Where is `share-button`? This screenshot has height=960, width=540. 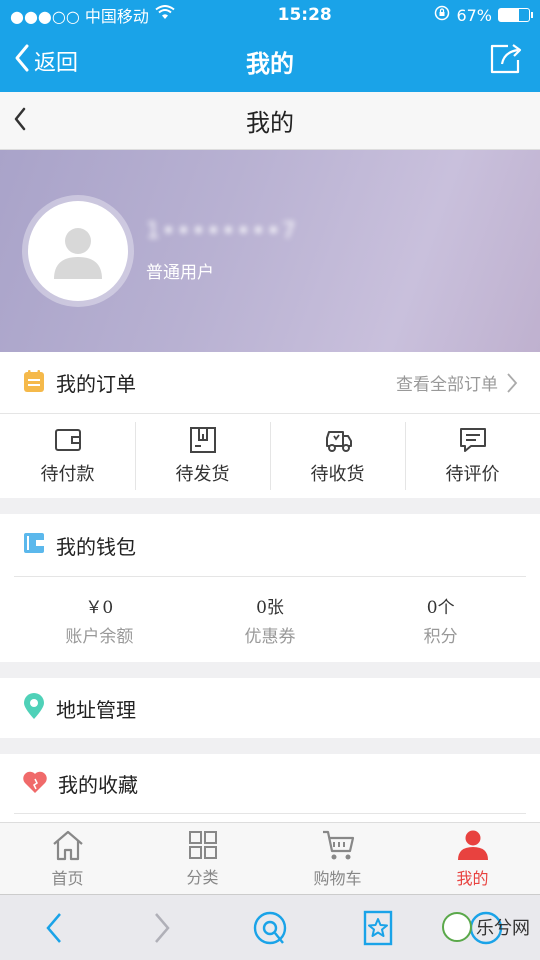
share-button is located at coordinates (506, 61).